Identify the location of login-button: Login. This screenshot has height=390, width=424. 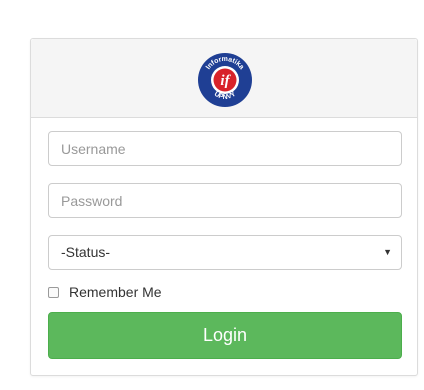
(225, 335).